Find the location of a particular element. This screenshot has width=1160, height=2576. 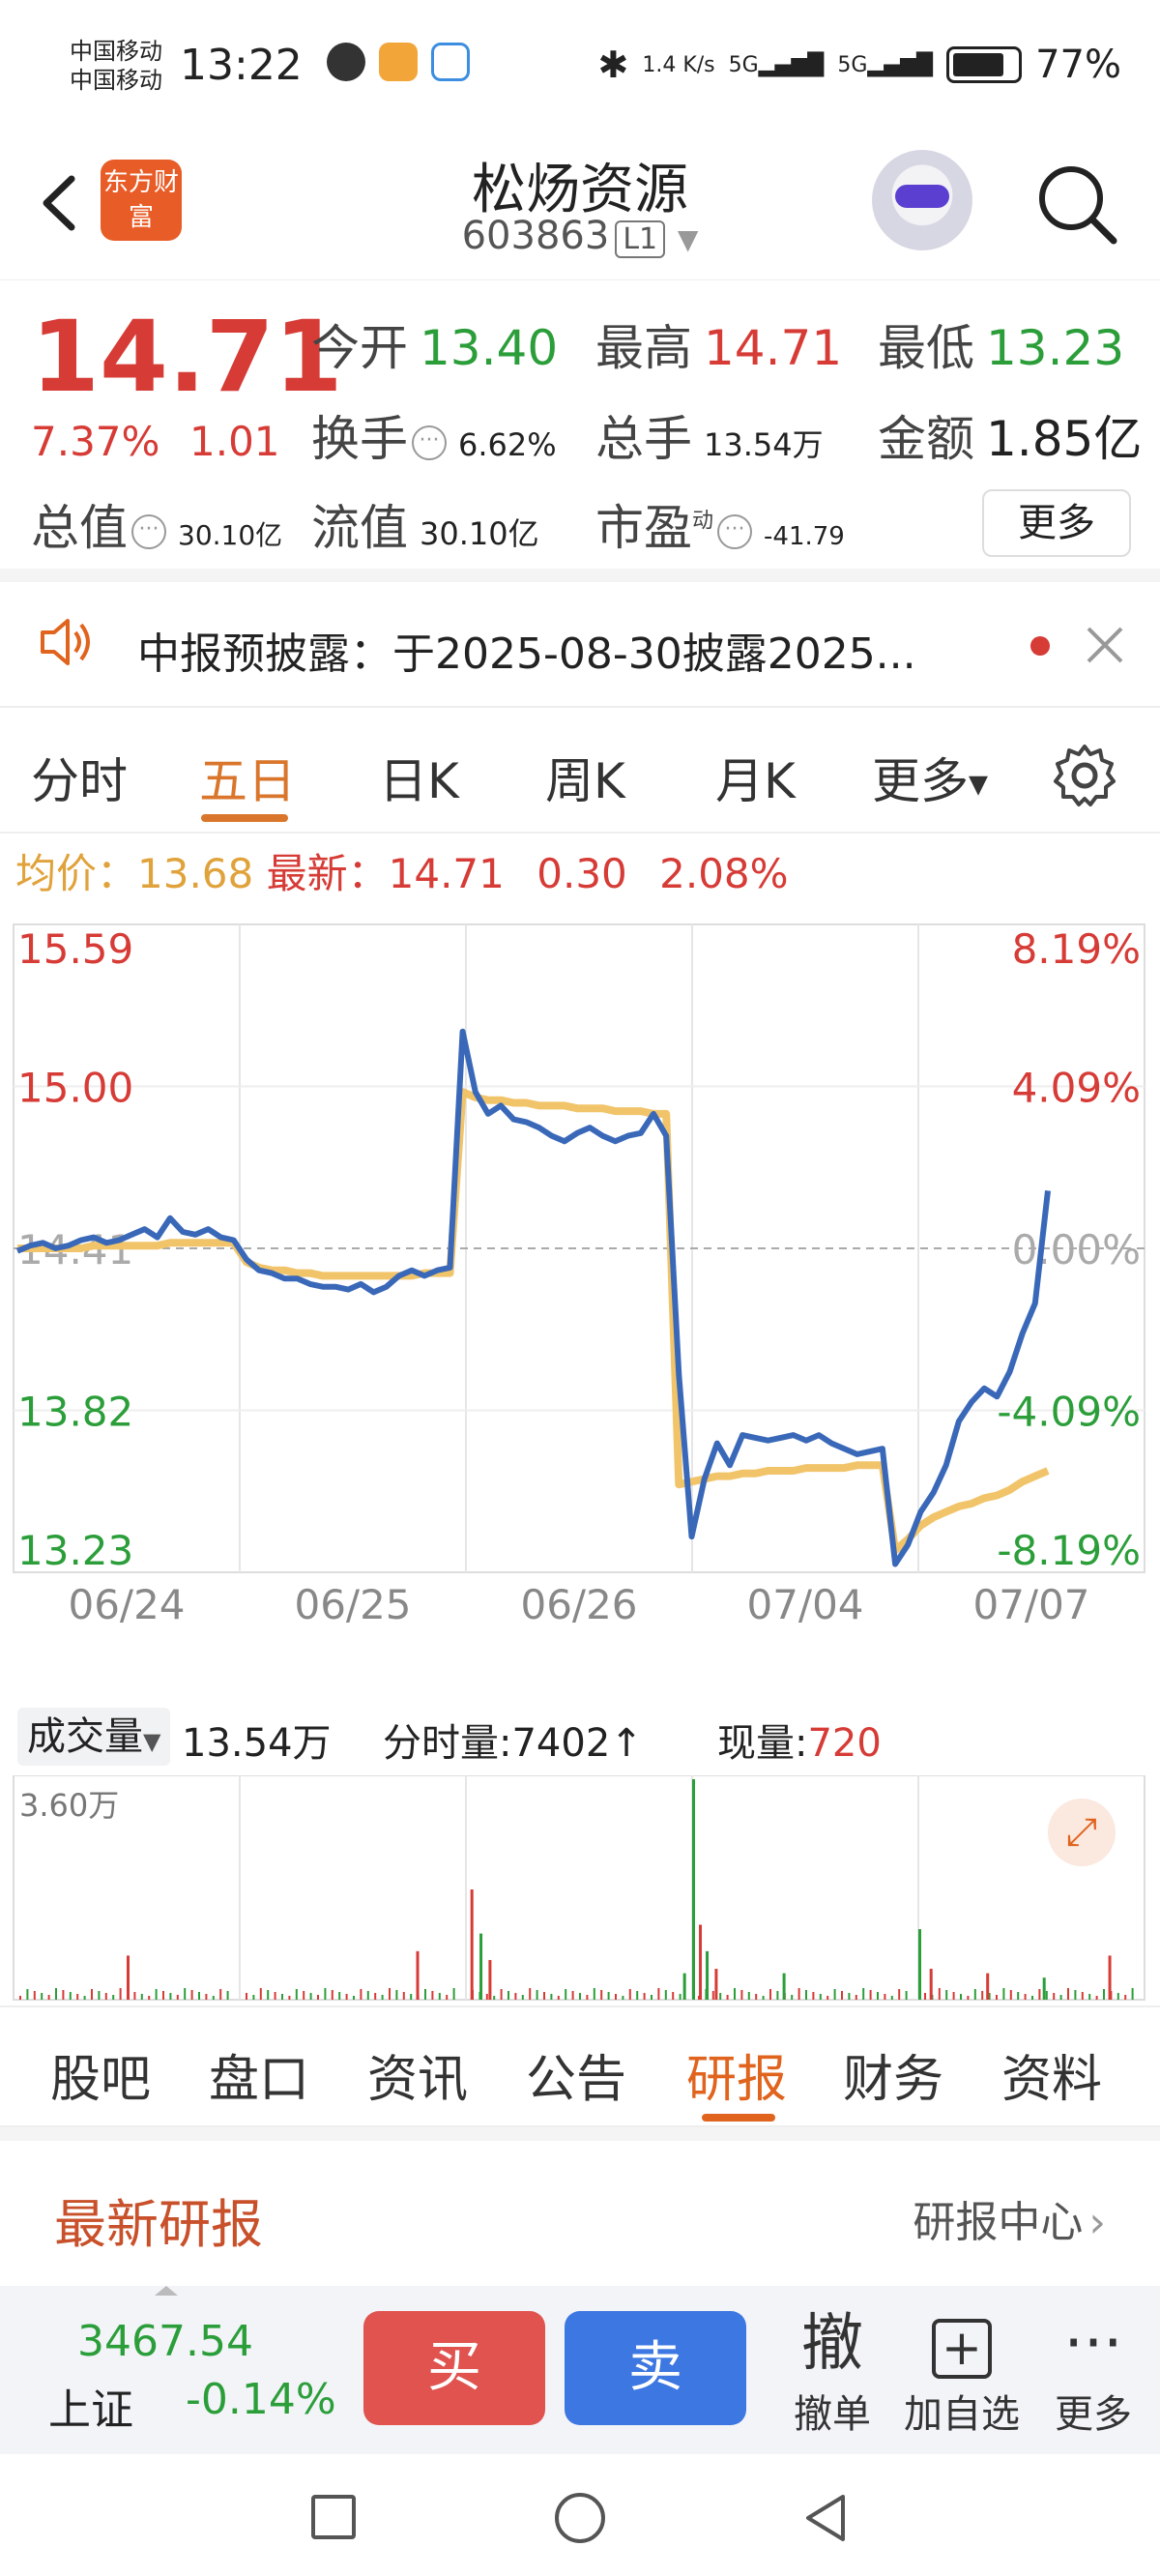

y-axis-pct-label: 8.19% is located at coordinates (1077, 949).